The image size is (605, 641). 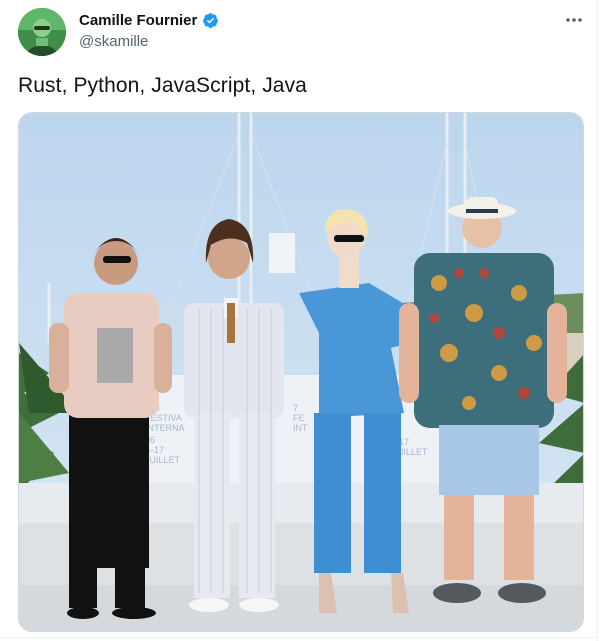 What do you see at coordinates (295, 408) in the screenshot?
I see `backdrop-mid-1: 7` at bounding box center [295, 408].